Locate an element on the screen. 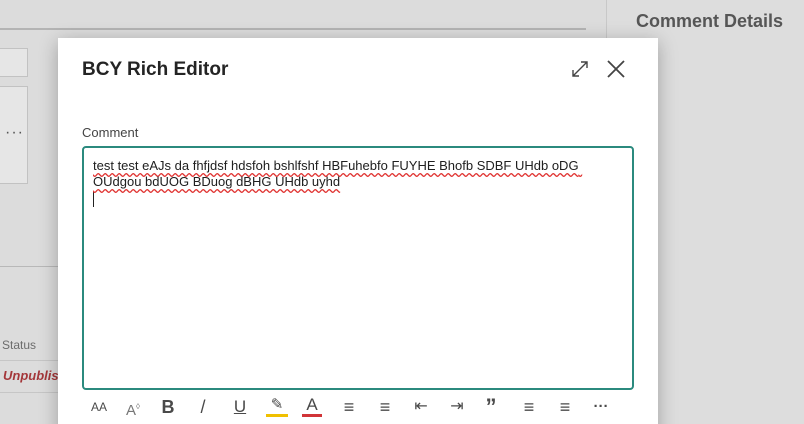 The image size is (804, 424). expand-icon is located at coordinates (580, 69).